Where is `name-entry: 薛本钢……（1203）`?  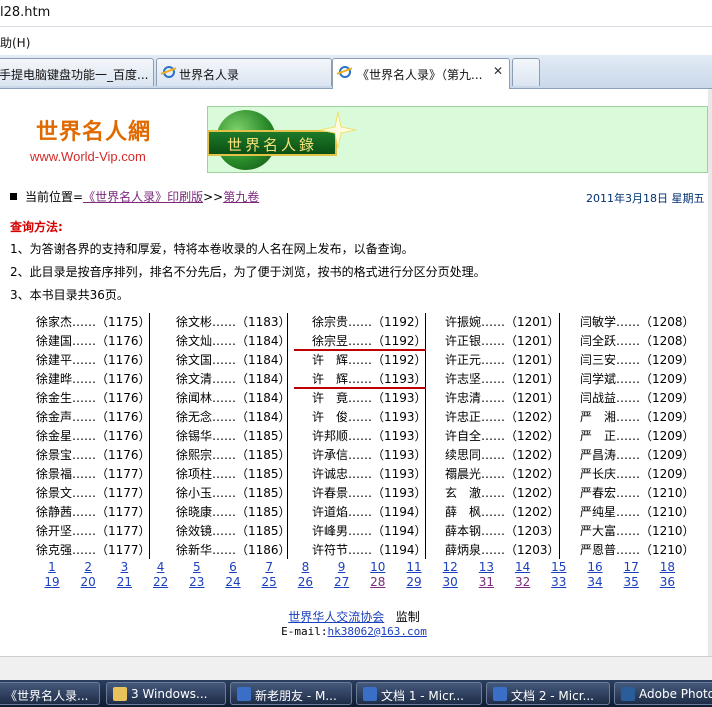
name-entry: 薛本钢……（1203） is located at coordinates (502, 531).